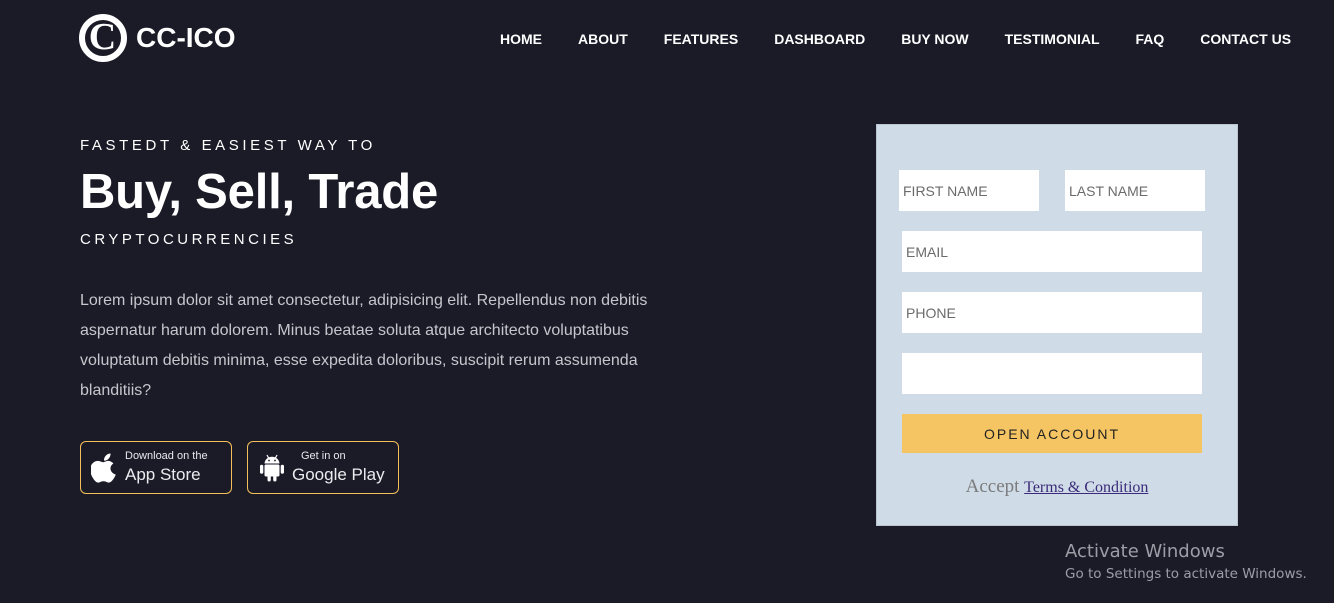 Image resolution: width=1334 pixels, height=603 pixels. What do you see at coordinates (1052, 433) in the screenshot?
I see `open-account-button: OPEN ACCOUNT` at bounding box center [1052, 433].